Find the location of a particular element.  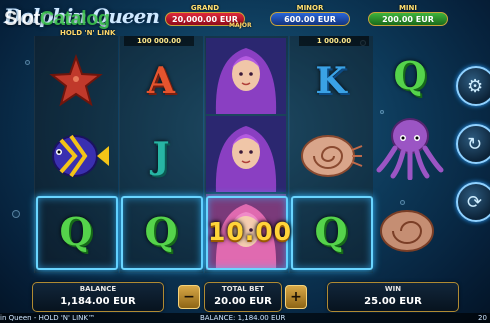

letter-q: Q is located at coordinates (410, 75).